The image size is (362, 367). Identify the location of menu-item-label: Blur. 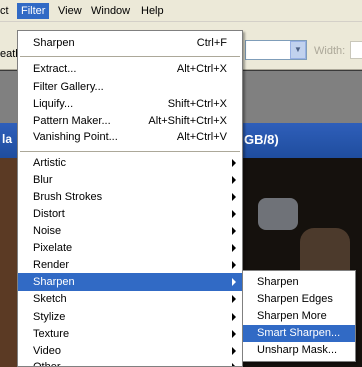
(43, 180).